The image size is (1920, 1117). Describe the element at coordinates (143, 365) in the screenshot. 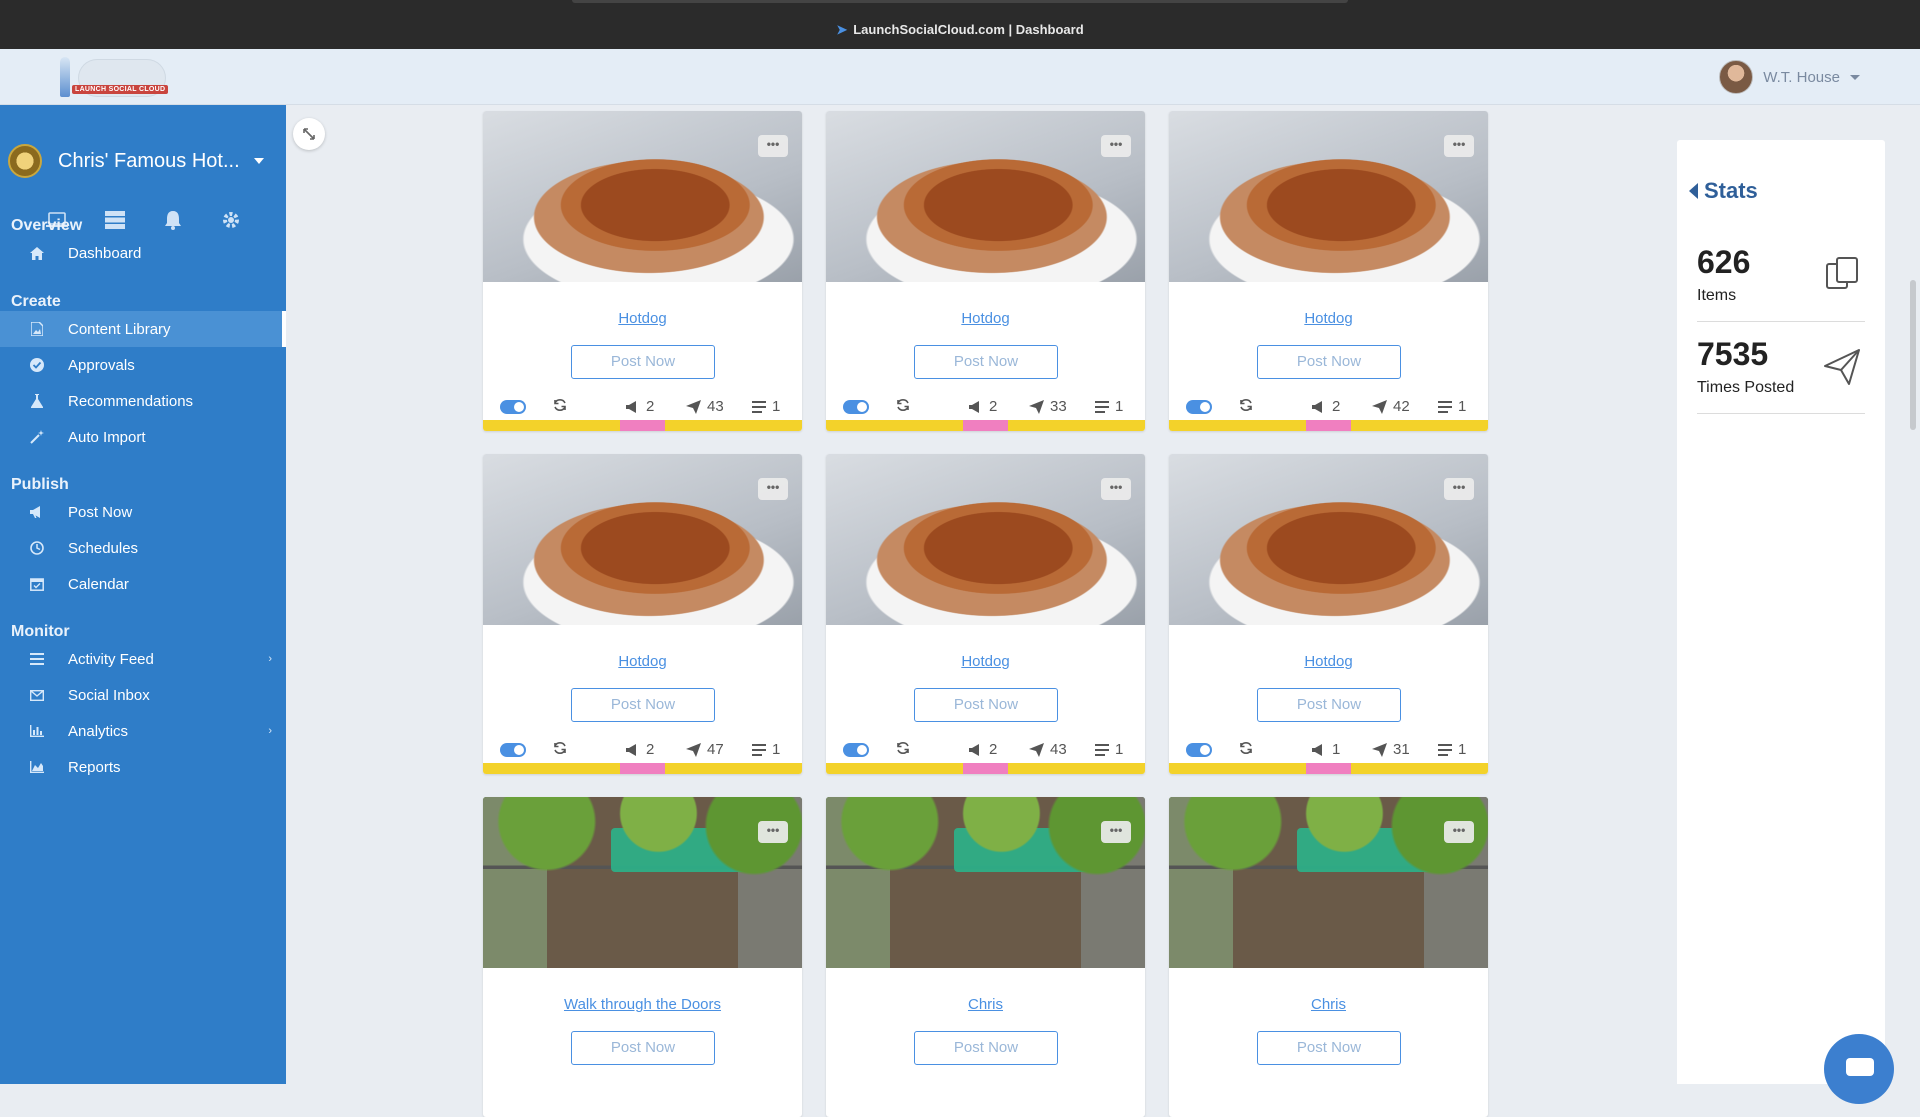

I see `sidebar-item-approvals: Approvals` at that location.